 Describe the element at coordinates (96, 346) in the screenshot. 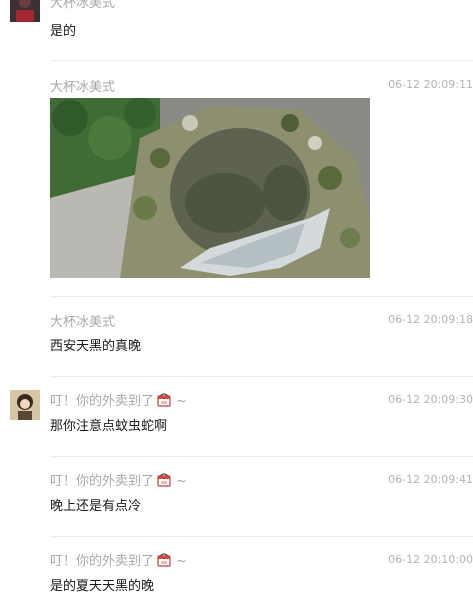

I see `message-text: 西安天黑的真晚` at that location.